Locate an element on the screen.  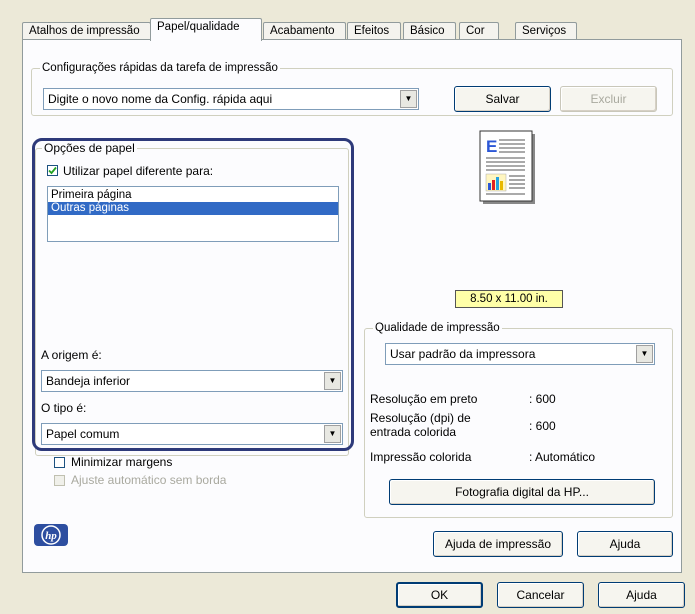
borderless-checkbox is located at coordinates (59, 480).